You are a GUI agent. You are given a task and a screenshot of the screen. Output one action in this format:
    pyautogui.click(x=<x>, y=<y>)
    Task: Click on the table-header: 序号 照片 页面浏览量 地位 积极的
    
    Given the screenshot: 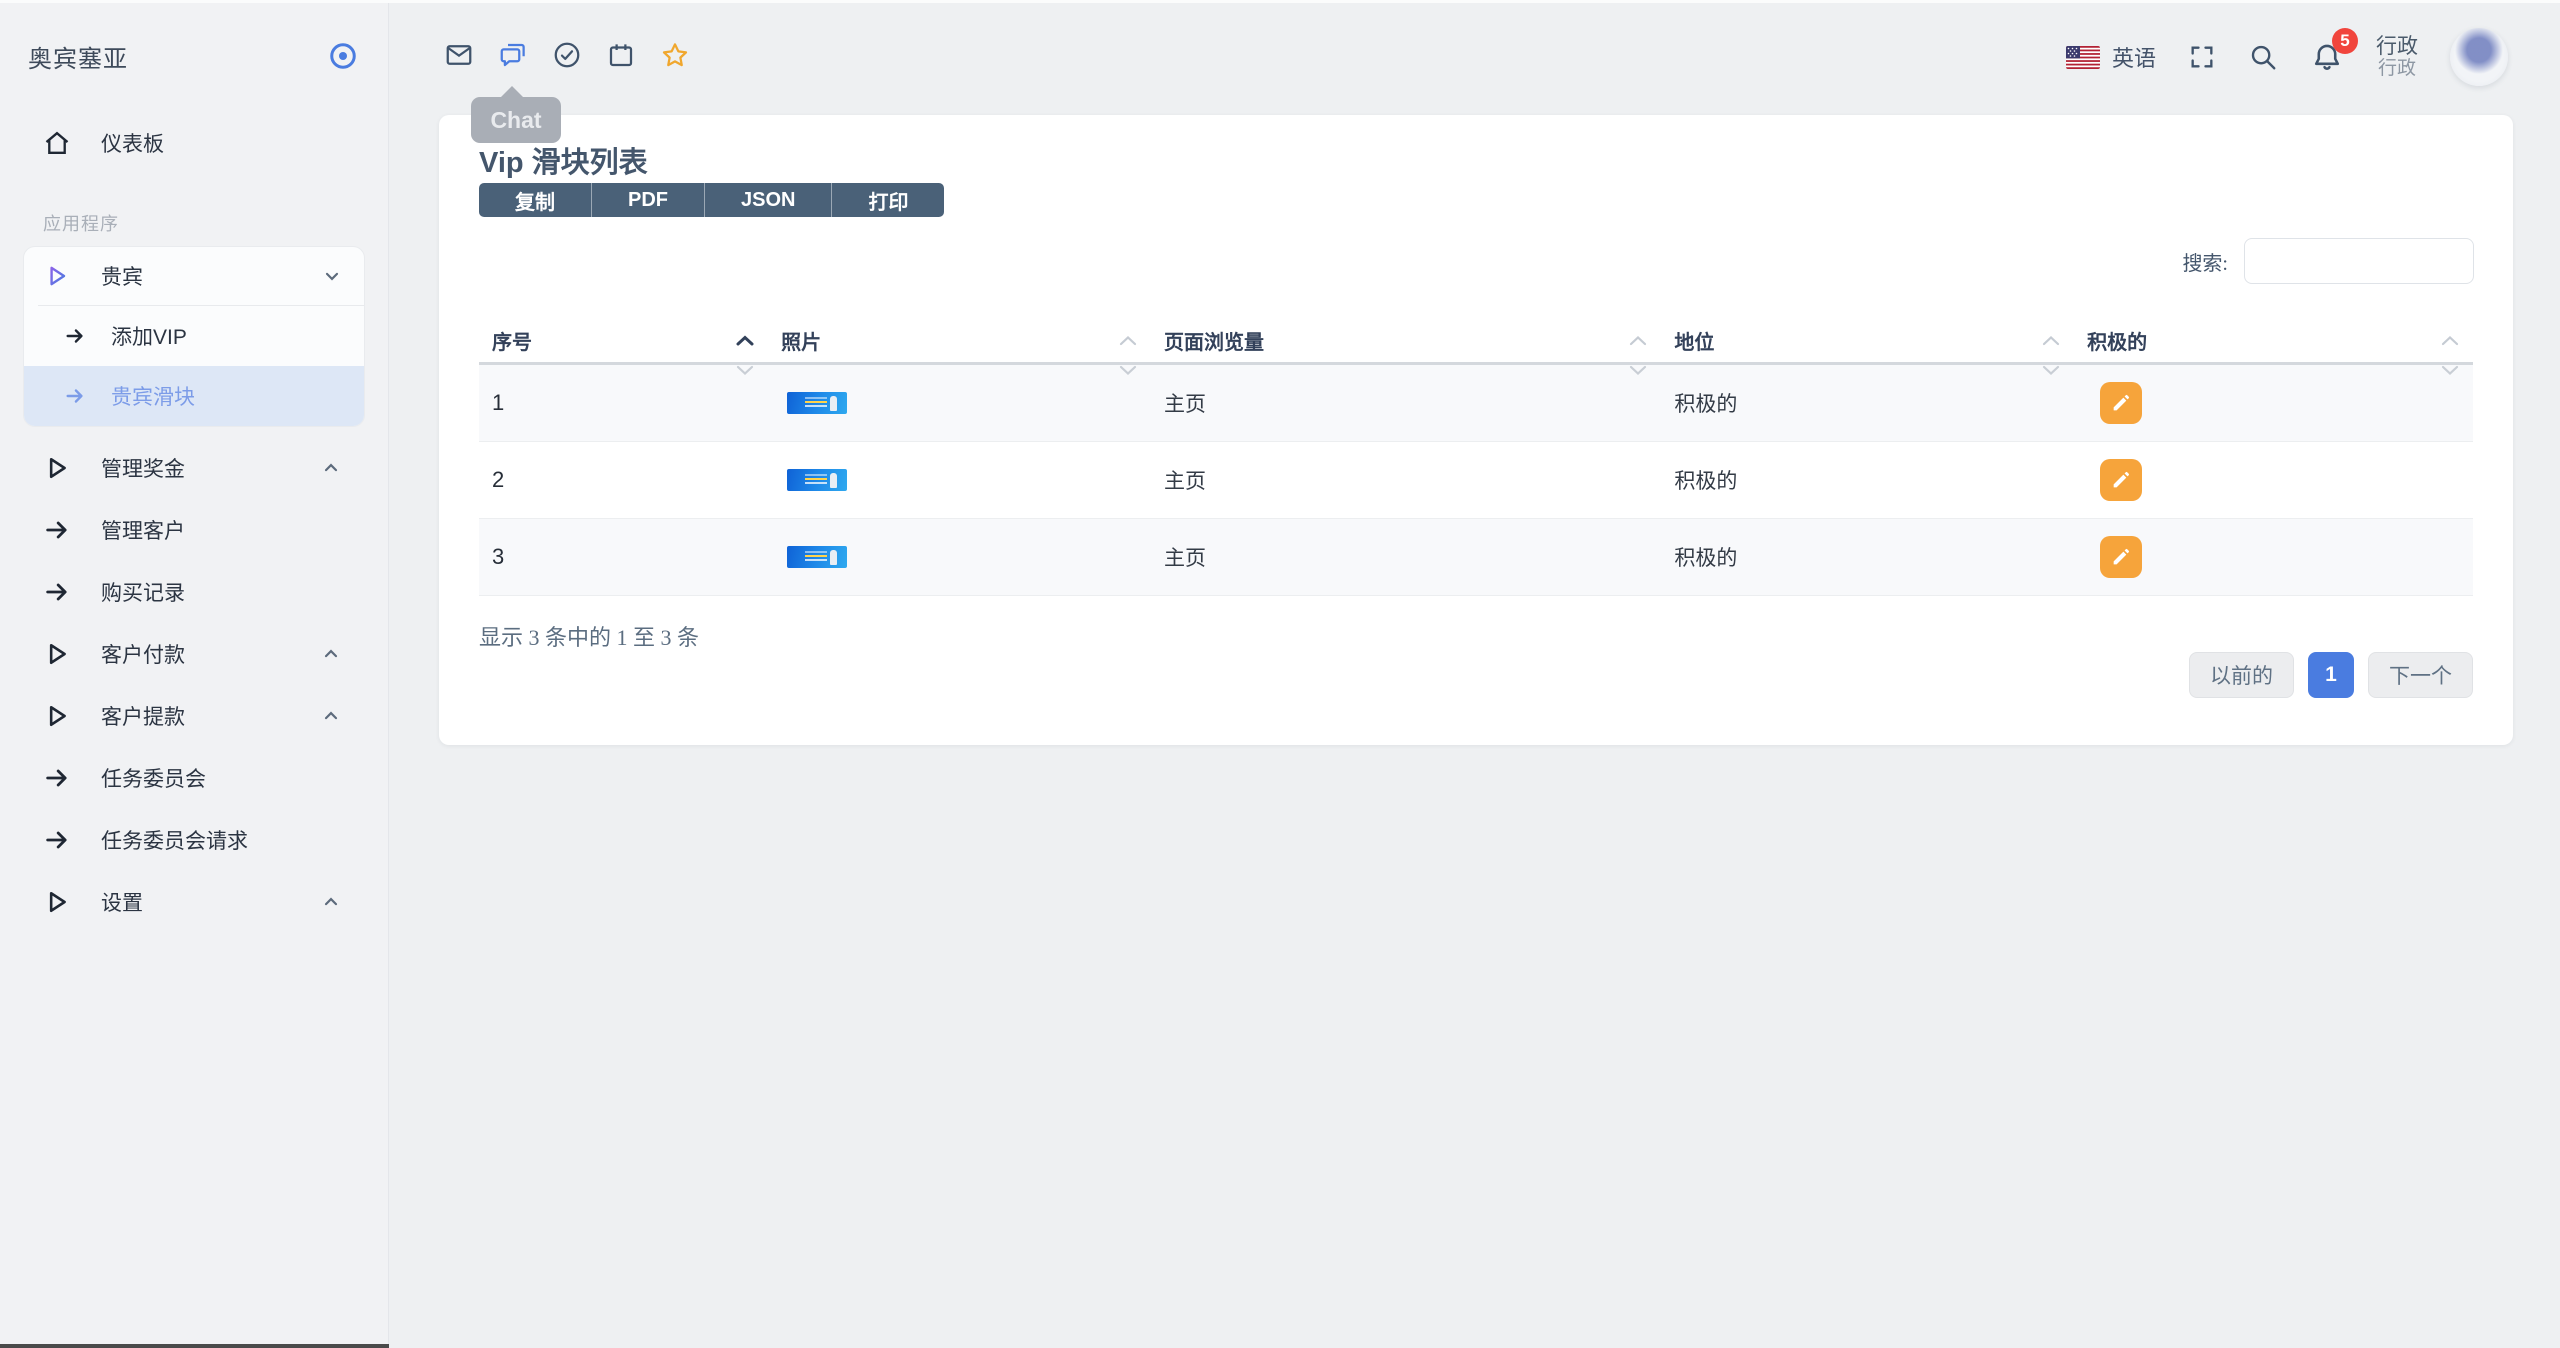 What is the action you would take?
    pyautogui.click(x=1476, y=347)
    